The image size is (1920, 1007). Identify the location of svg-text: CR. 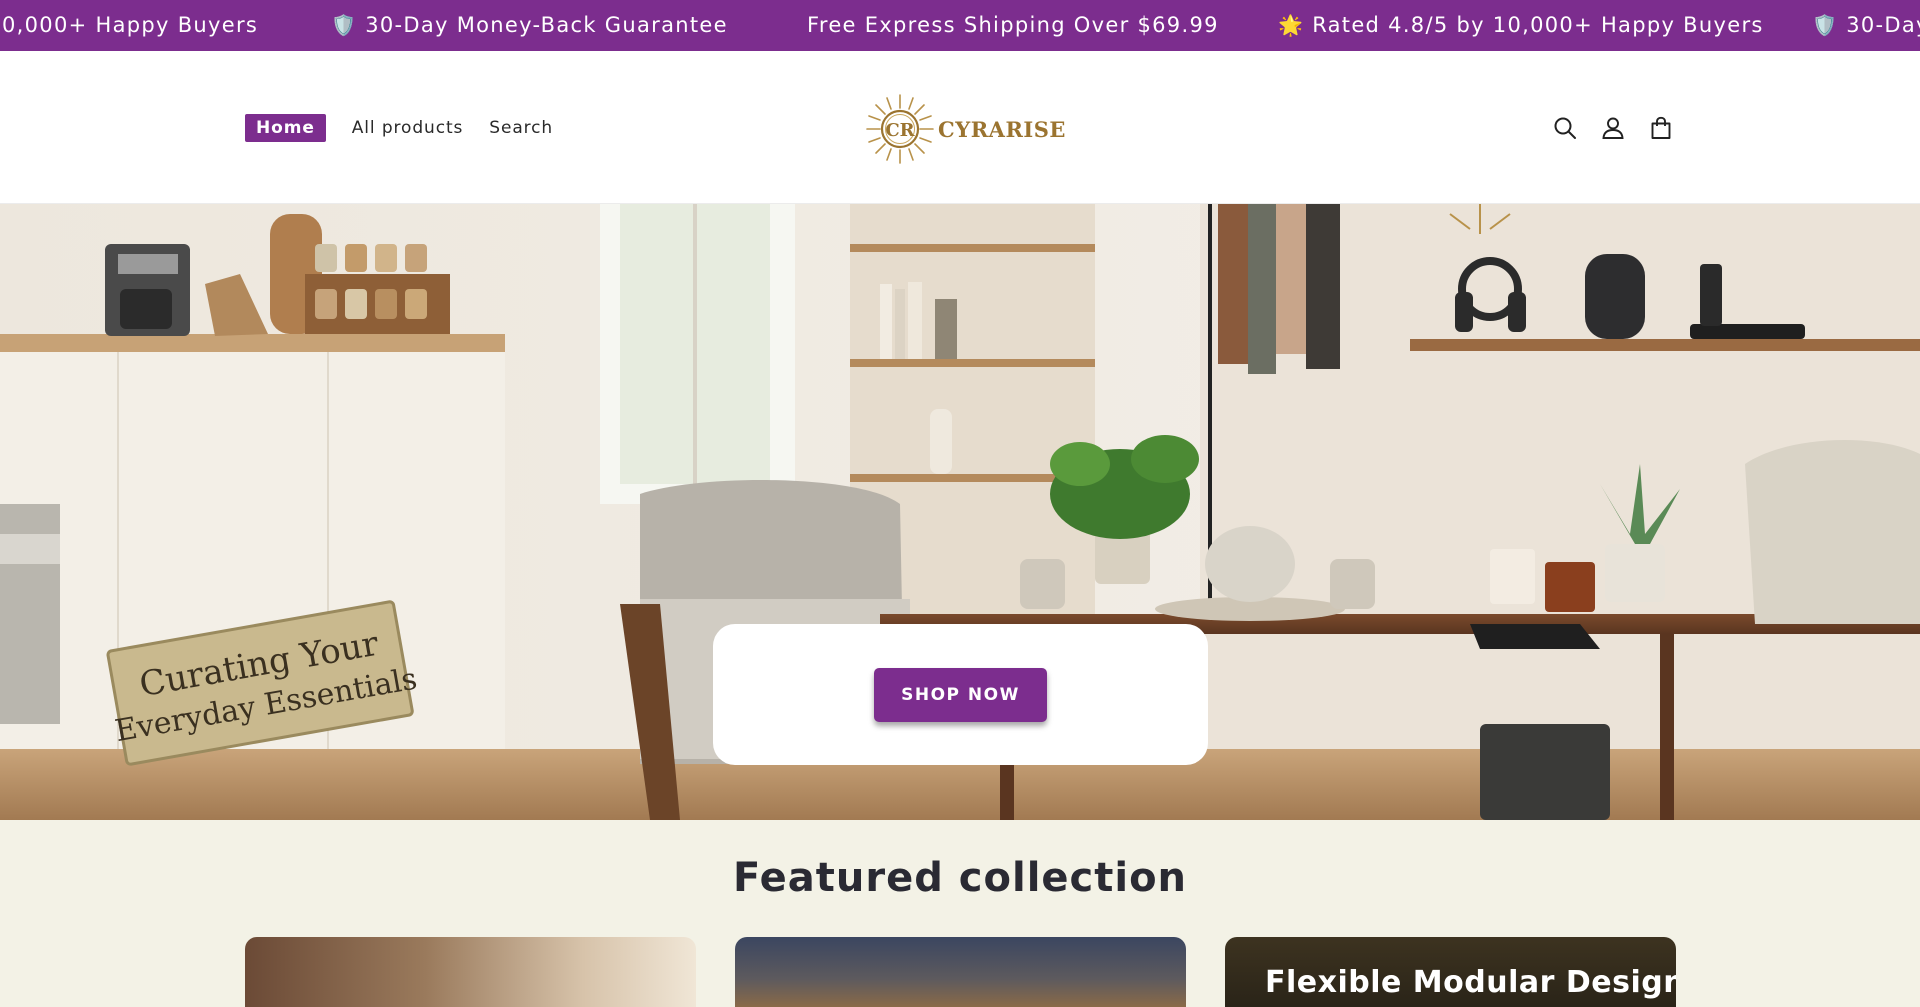
(900, 130).